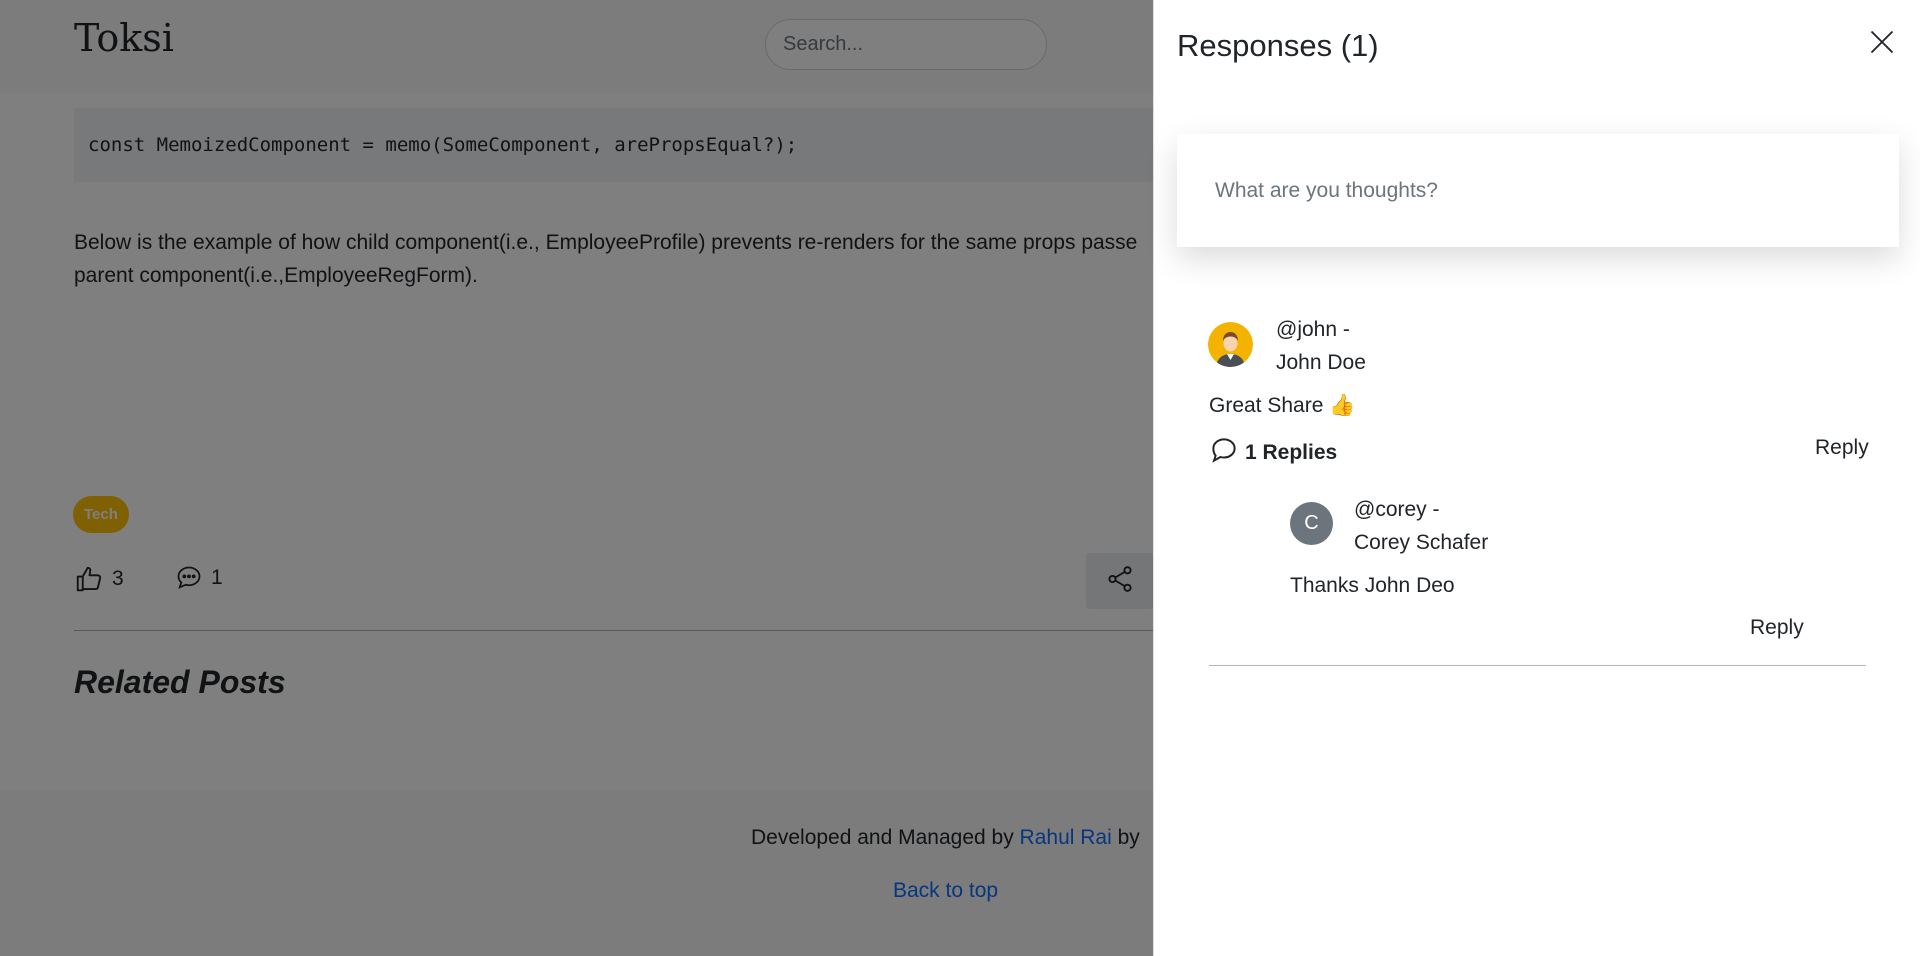  What do you see at coordinates (1321, 362) in the screenshot?
I see `comment-author-name: John Doe` at bounding box center [1321, 362].